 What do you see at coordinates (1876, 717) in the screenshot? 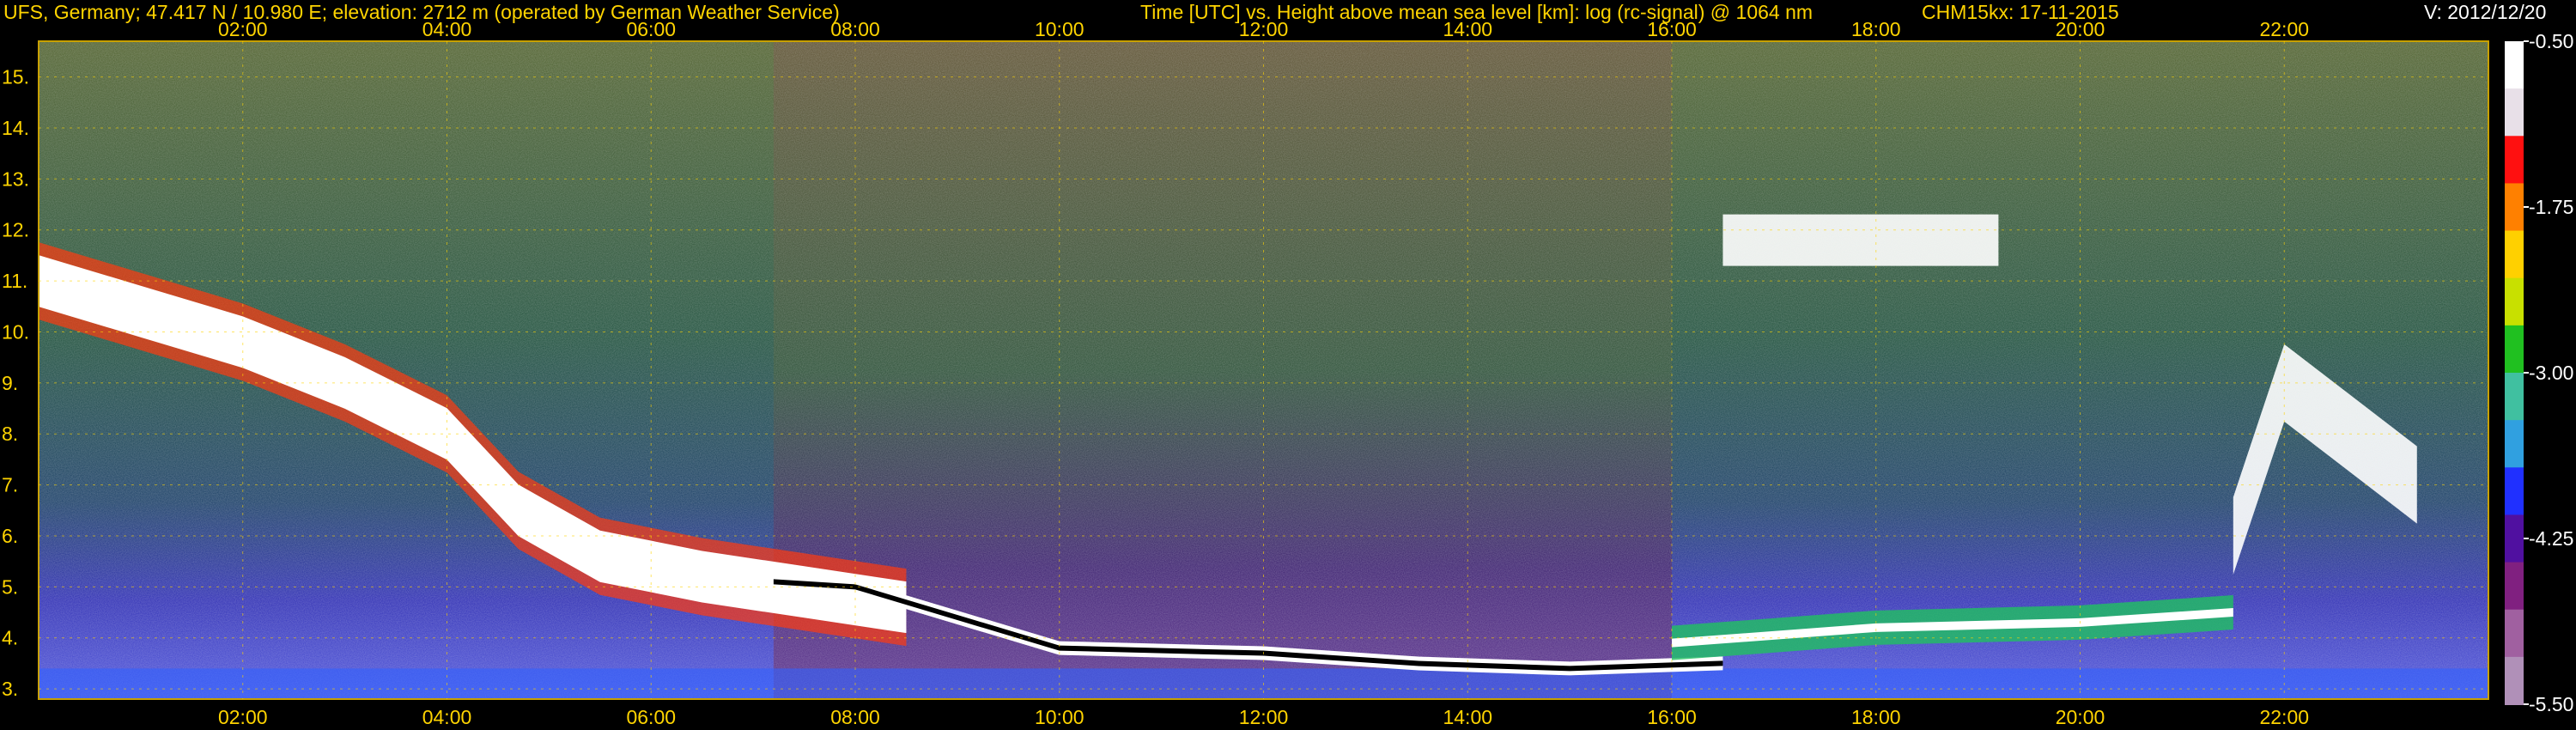
I see `x-tick-label-bottom: 18:00` at bounding box center [1876, 717].